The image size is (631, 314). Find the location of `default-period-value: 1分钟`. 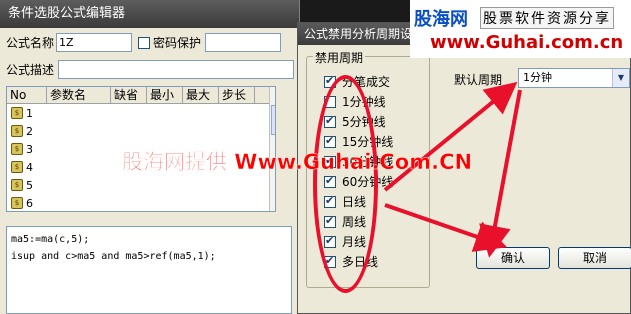

default-period-value: 1分钟 is located at coordinates (537, 77).